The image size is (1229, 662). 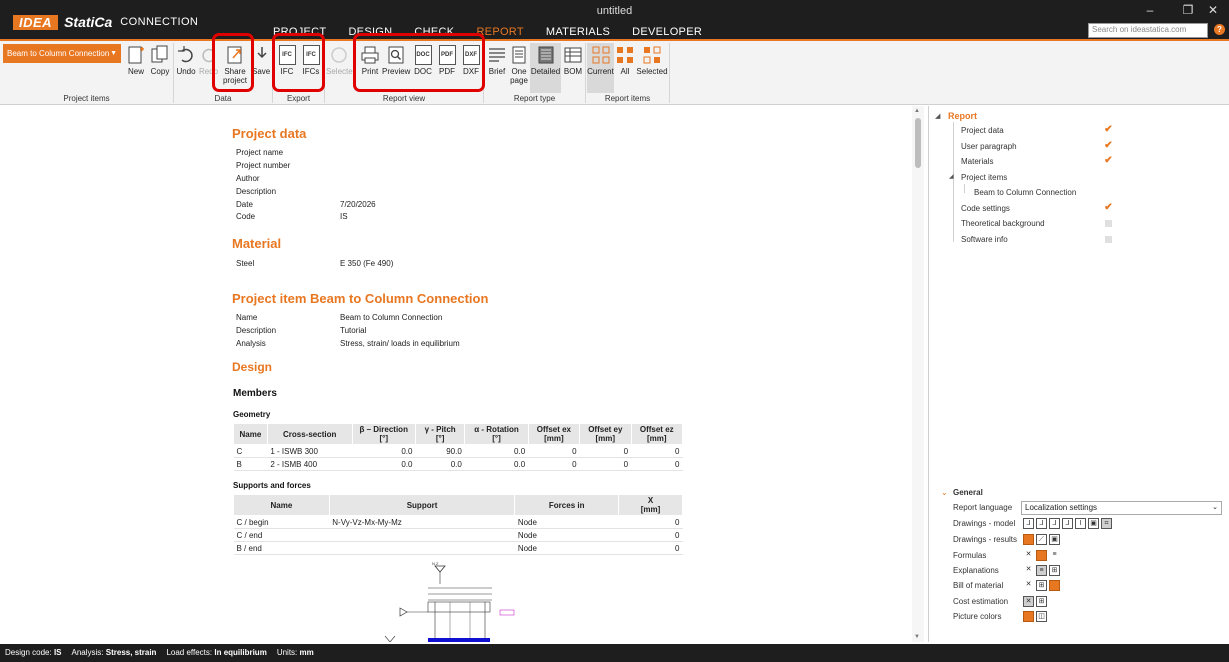 I want to click on copy-button: Copy, so click(x=160, y=60).